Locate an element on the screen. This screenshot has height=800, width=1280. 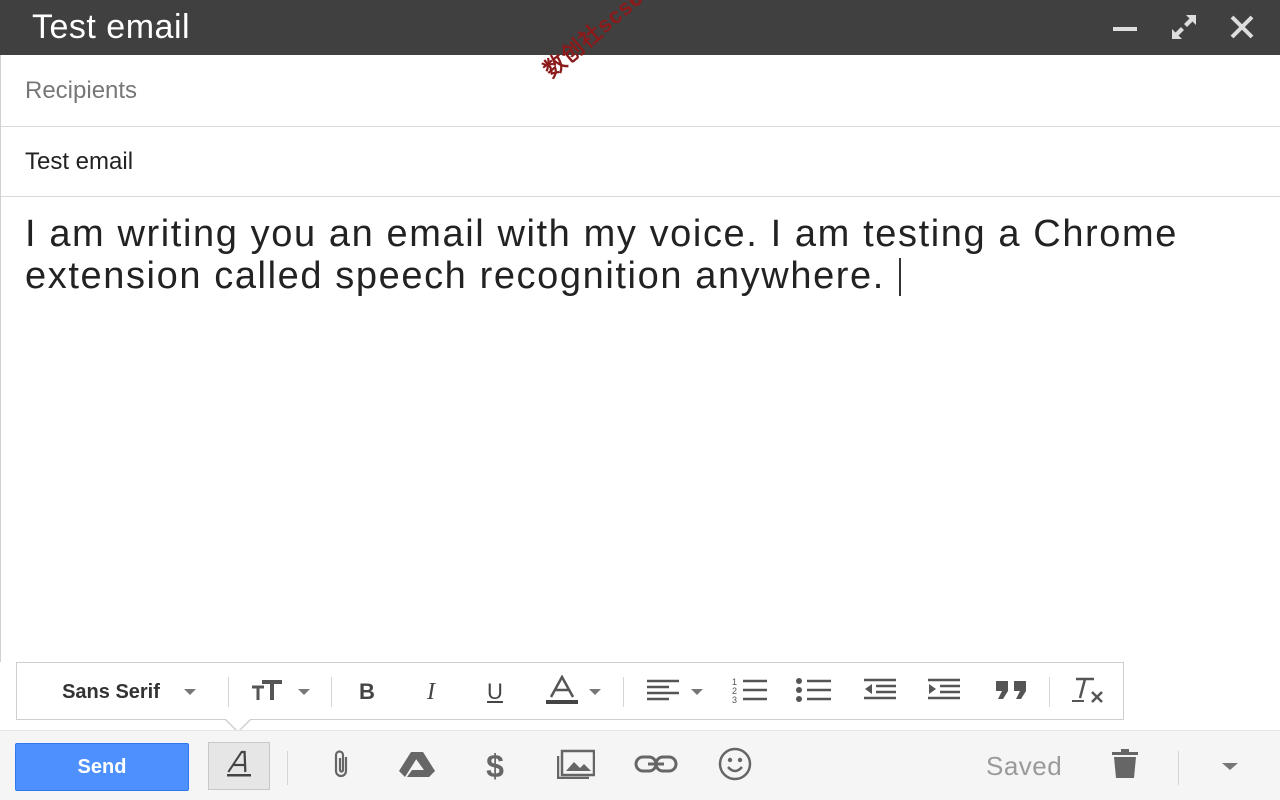
indent-more-button is located at coordinates (944, 692).